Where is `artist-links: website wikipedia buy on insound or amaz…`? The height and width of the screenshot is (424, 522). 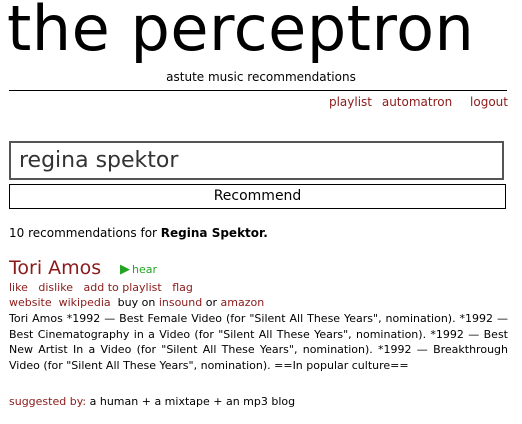
artist-links: website wikipedia buy on insound or amaz… is located at coordinates (136, 302).